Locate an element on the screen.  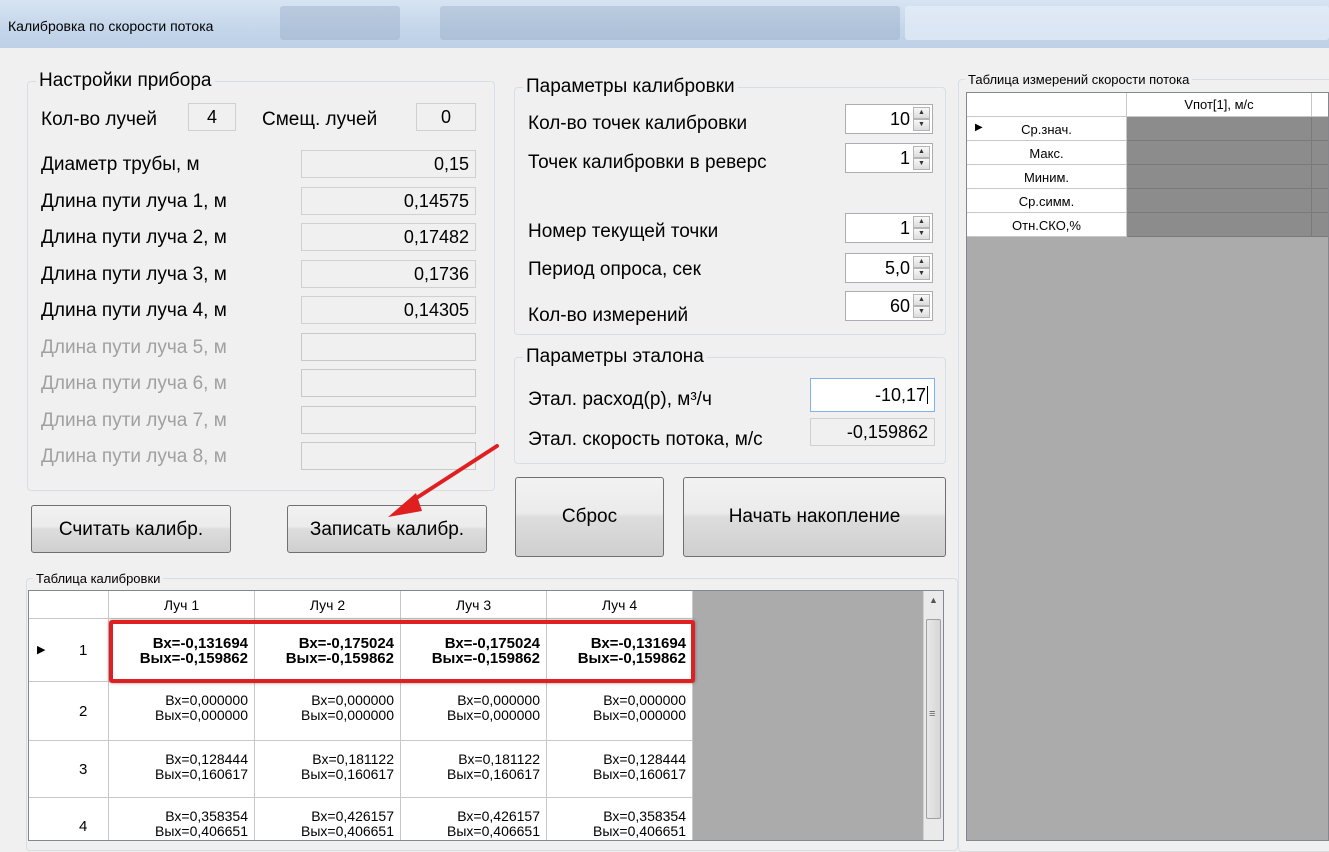
reference-flow-input: -10,17 is located at coordinates (872, 395).